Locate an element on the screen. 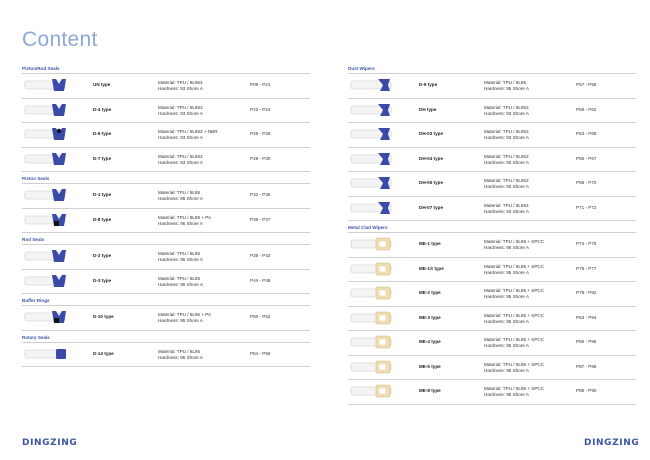 The width and height of the screenshot is (650, 460). section-heading: Piston Seals is located at coordinates (36, 178).